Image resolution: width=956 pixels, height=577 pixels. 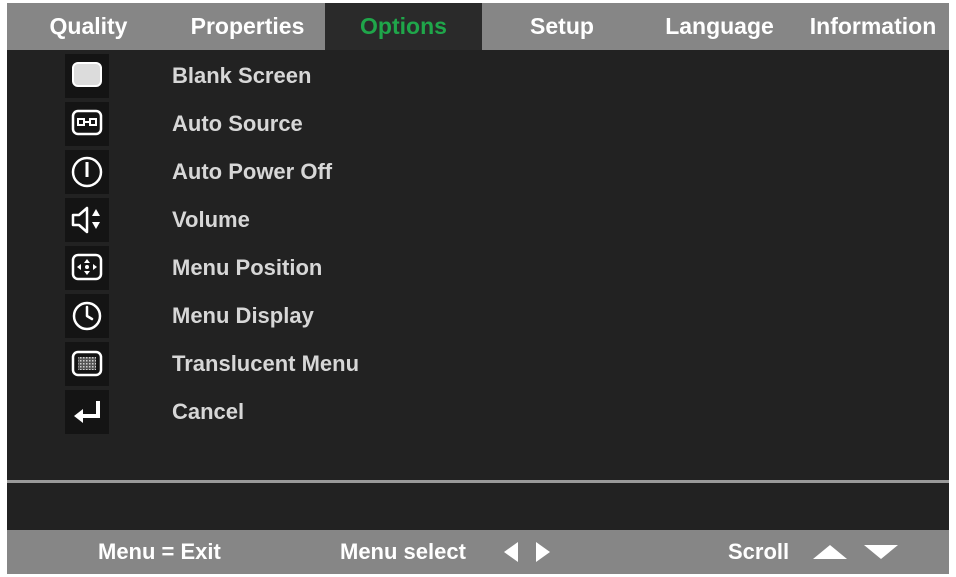 What do you see at coordinates (87, 412) in the screenshot?
I see `enter-icon` at bounding box center [87, 412].